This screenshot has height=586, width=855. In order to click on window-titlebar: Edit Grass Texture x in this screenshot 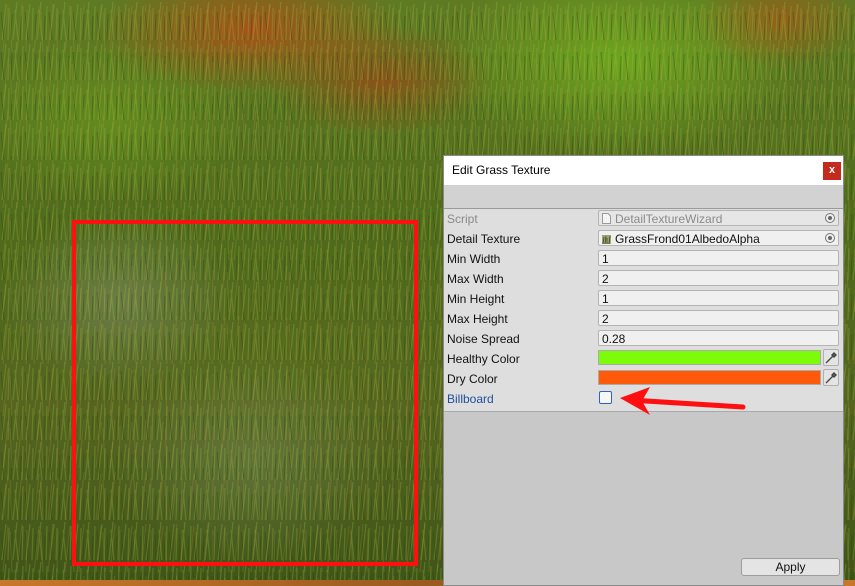, I will do `click(643, 171)`.